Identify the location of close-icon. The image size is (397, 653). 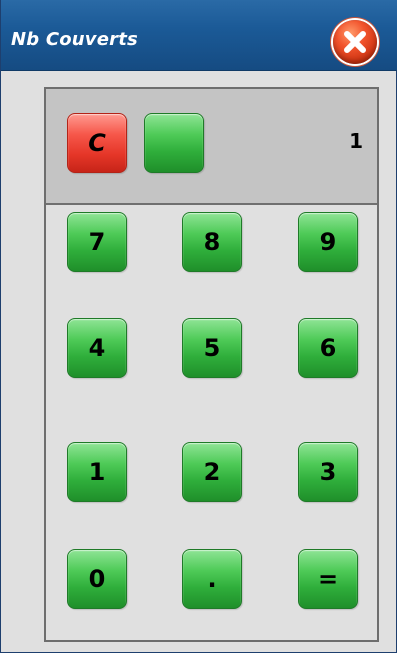
(355, 42).